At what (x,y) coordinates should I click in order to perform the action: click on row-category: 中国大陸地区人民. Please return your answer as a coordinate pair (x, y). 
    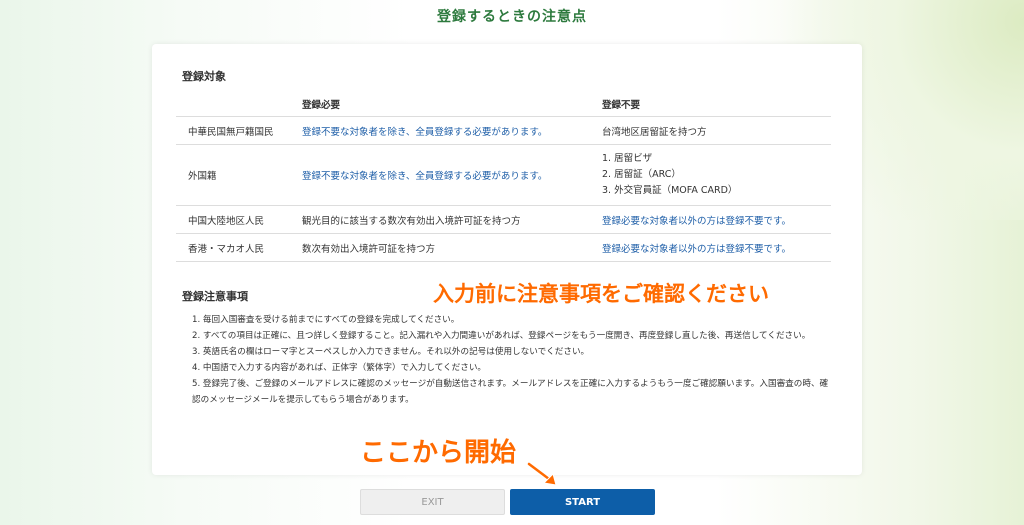
    Looking at the image, I should click on (239, 219).